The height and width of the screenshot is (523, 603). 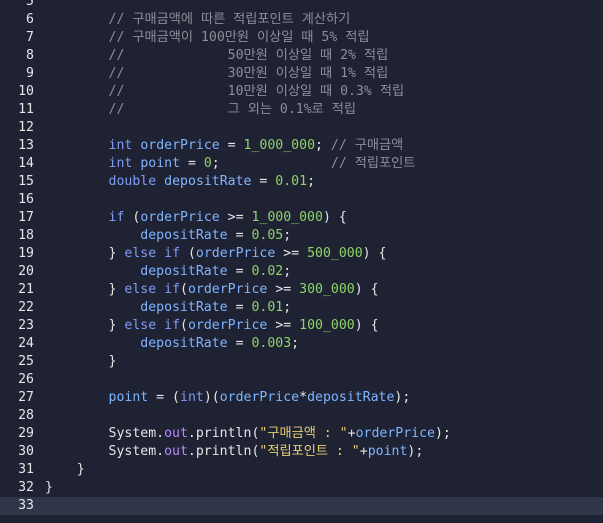 I want to click on line-number: 8, so click(x=30, y=55).